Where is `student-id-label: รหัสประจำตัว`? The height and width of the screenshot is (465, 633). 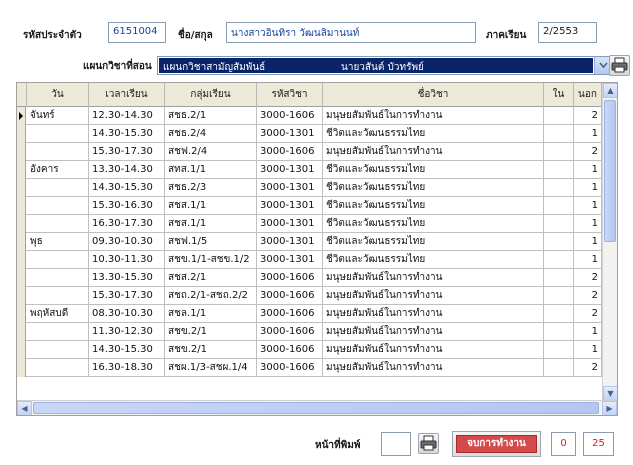 student-id-label: รหัสประจำตัว is located at coordinates (52, 35).